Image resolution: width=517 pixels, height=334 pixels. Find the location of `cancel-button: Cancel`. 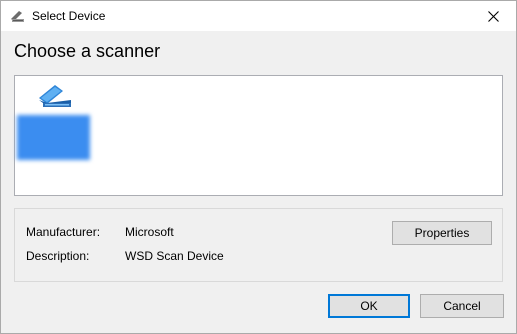

cancel-button: Cancel is located at coordinates (462, 306).